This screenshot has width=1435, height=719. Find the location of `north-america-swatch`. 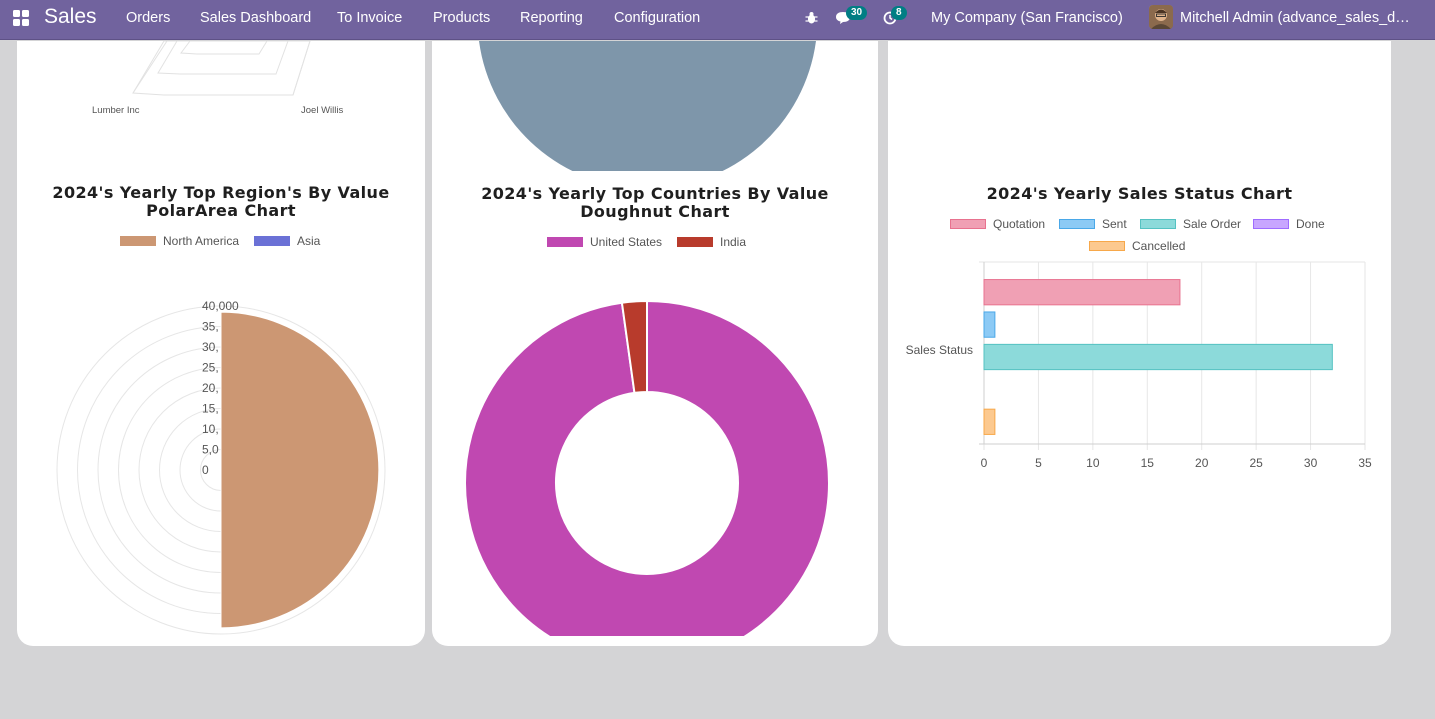

north-america-swatch is located at coordinates (138, 241).